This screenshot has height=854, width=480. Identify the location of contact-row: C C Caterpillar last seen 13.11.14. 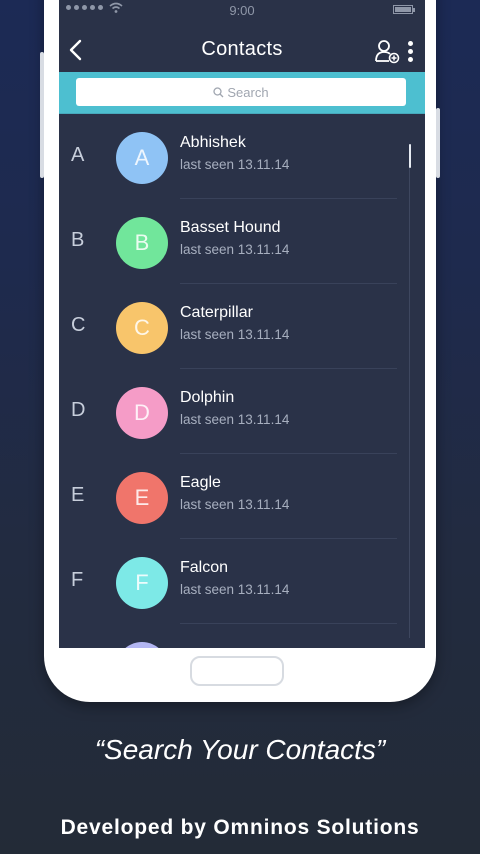
(242, 326).